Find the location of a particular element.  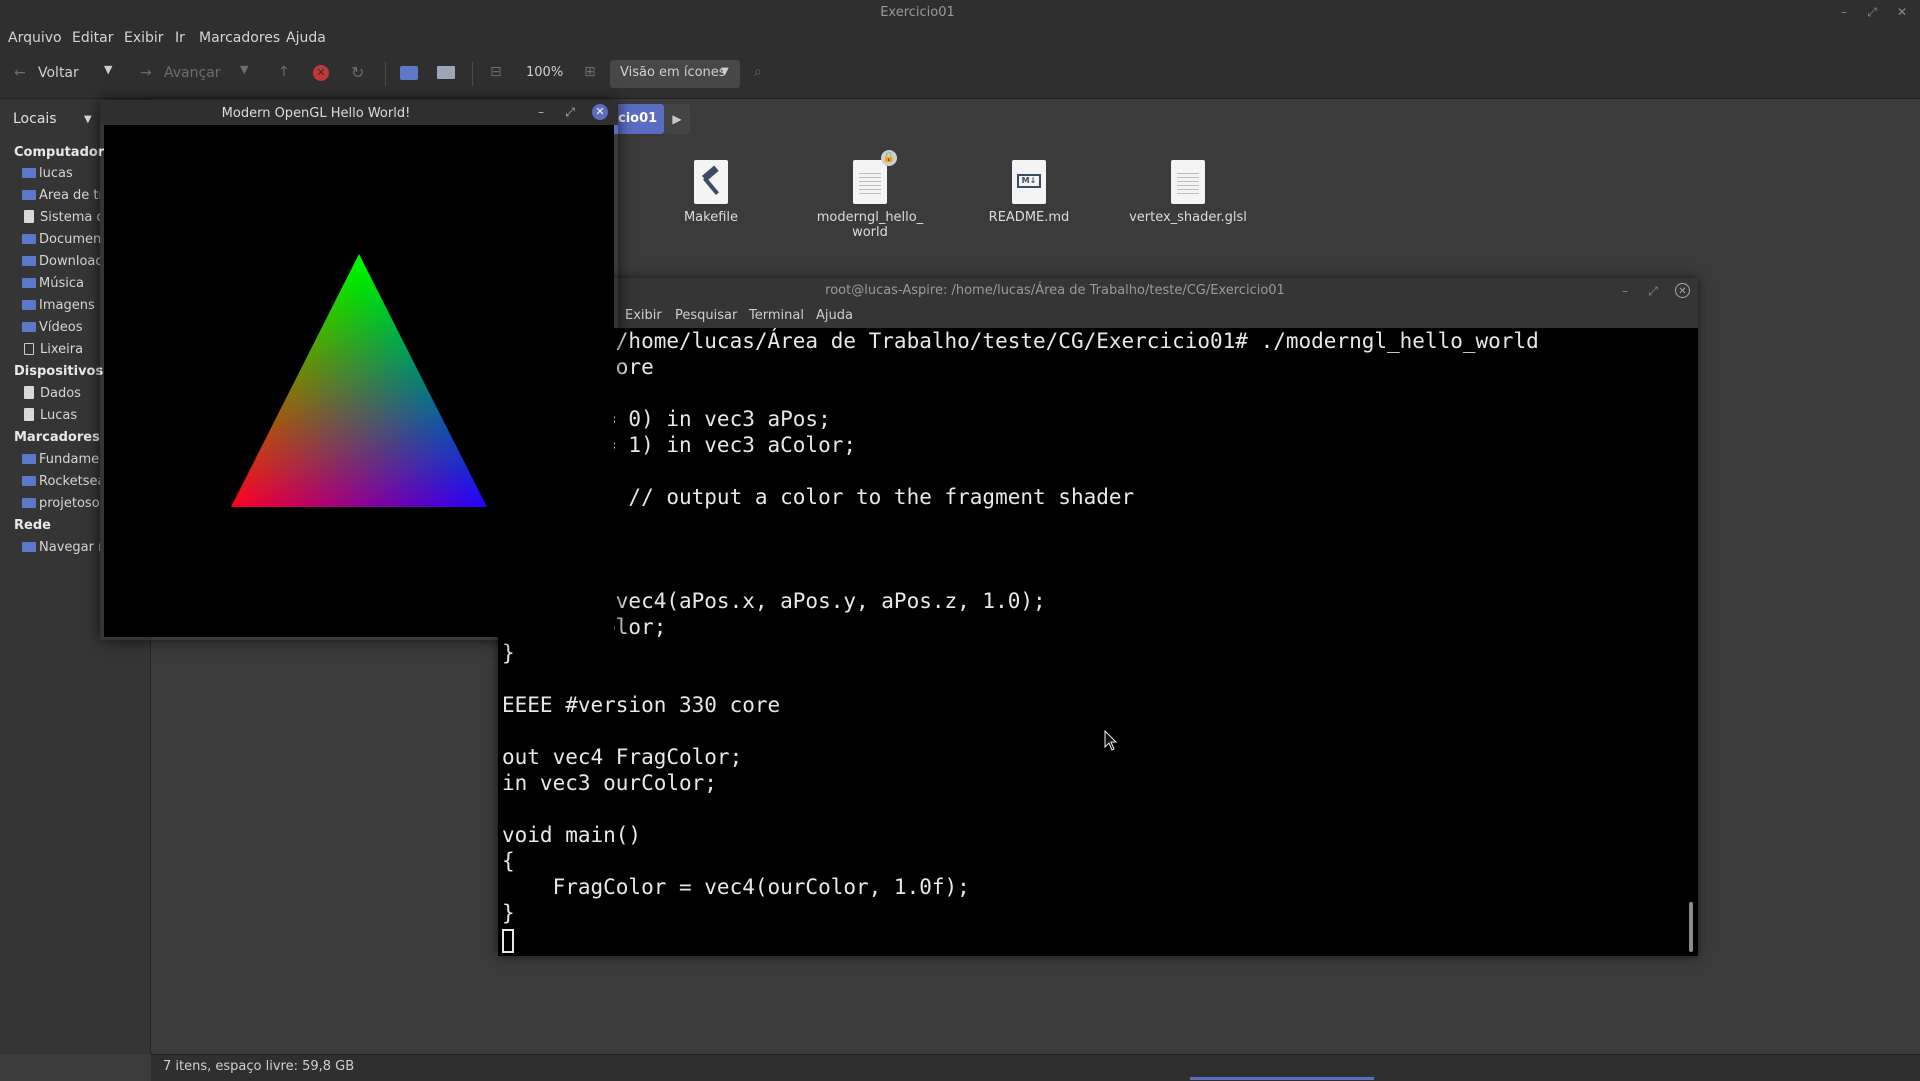

reload-icon: ↻ is located at coordinates (357, 72).